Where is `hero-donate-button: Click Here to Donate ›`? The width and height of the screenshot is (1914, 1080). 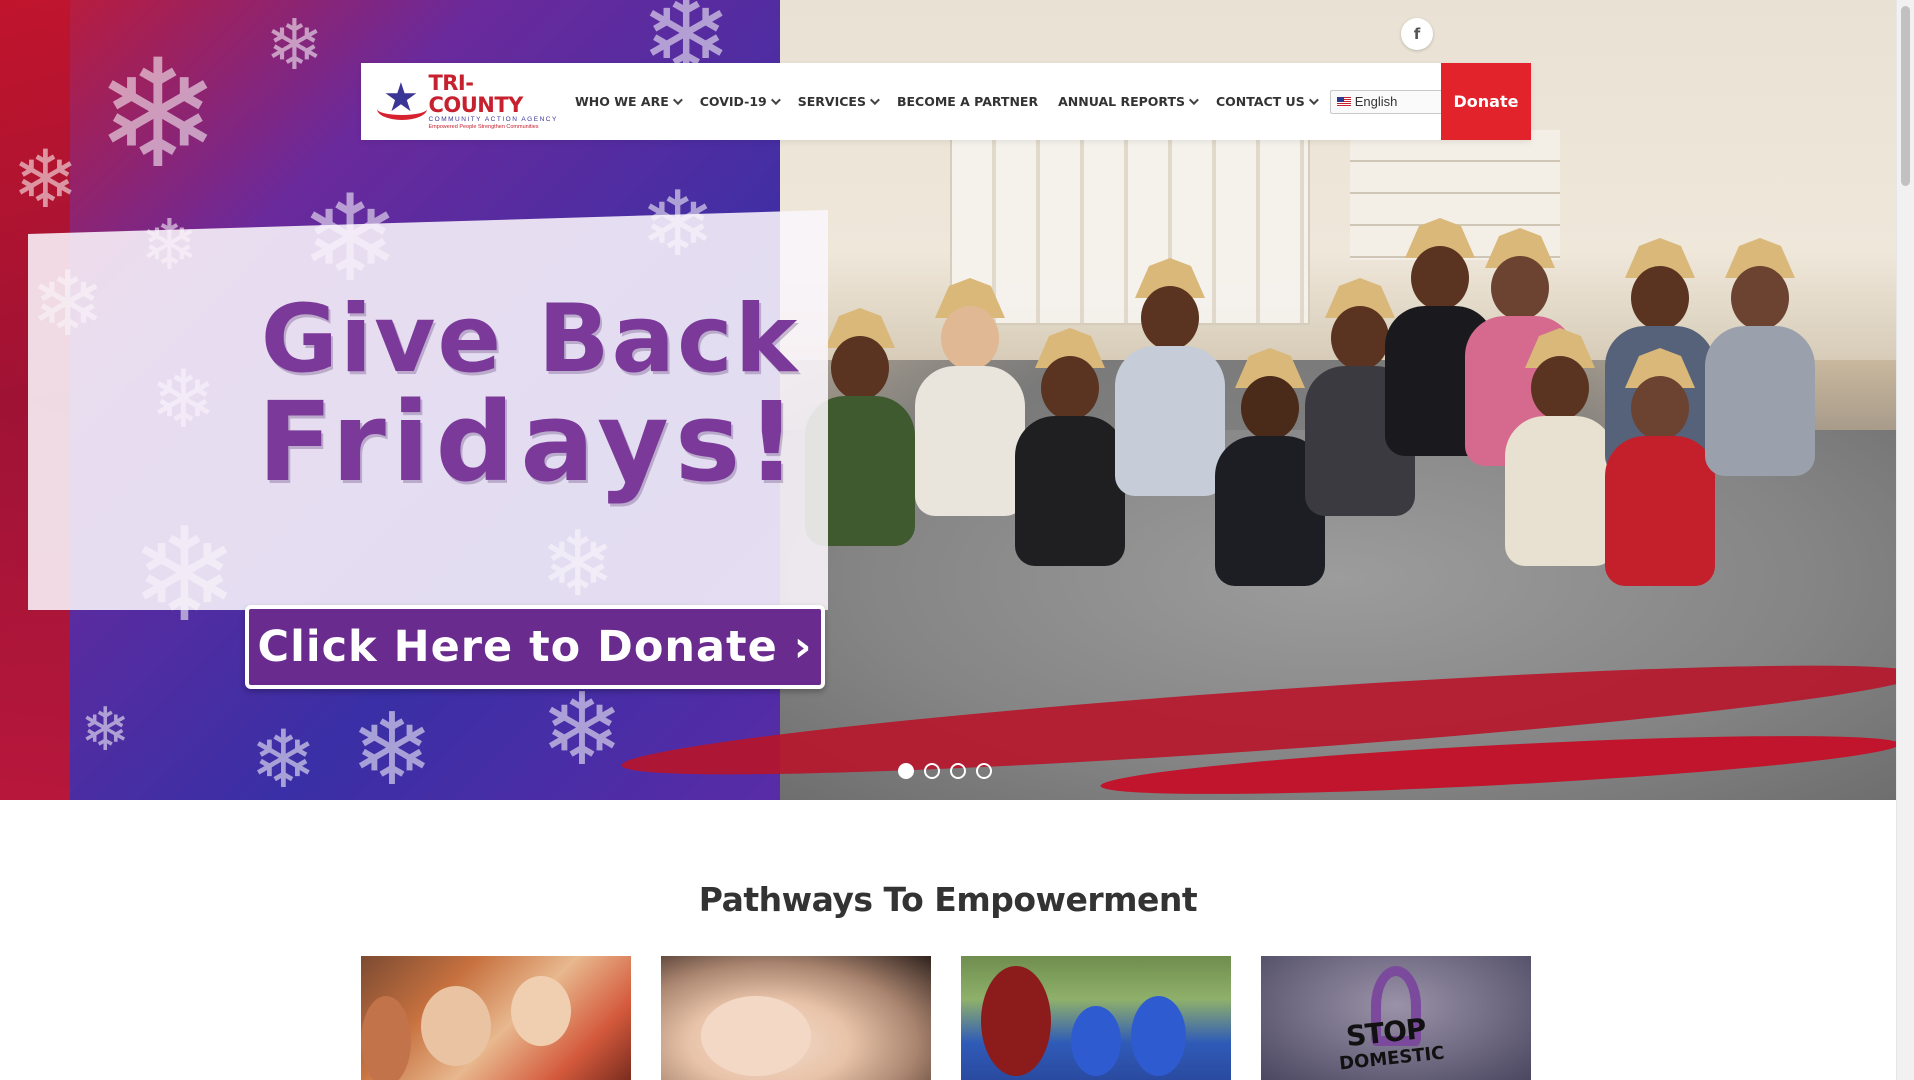 hero-donate-button: Click Here to Donate › is located at coordinates (535, 647).